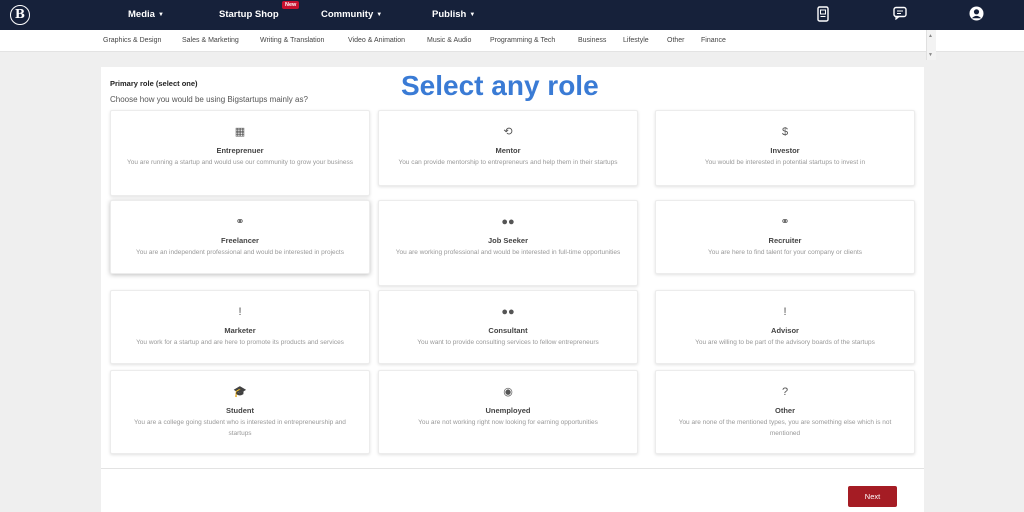  I want to click on footer-divider, so click(512, 468).